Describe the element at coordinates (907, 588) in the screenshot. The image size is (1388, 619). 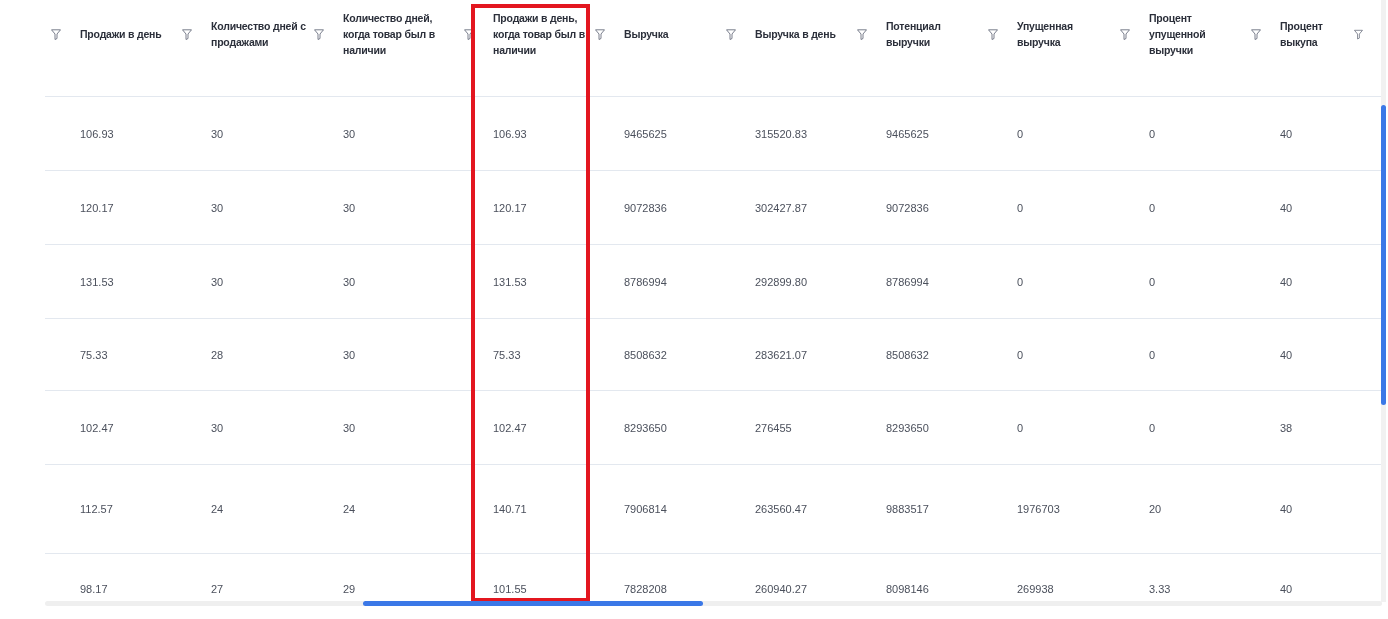
I see `table-cell: 8098146` at that location.